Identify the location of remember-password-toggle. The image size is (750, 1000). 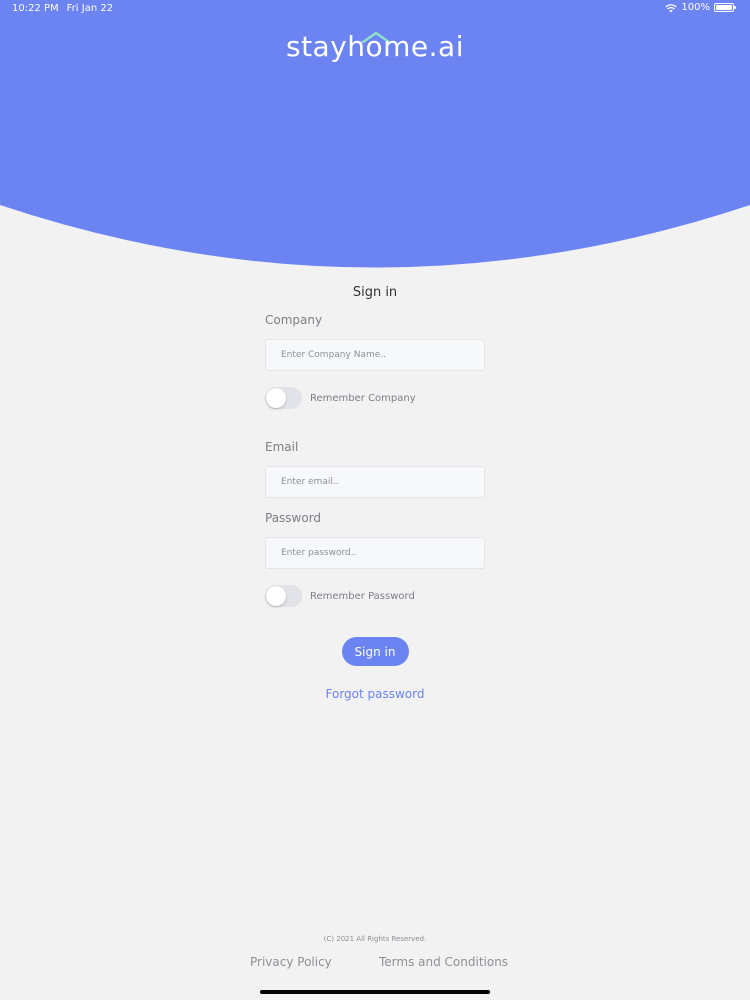
(283, 596).